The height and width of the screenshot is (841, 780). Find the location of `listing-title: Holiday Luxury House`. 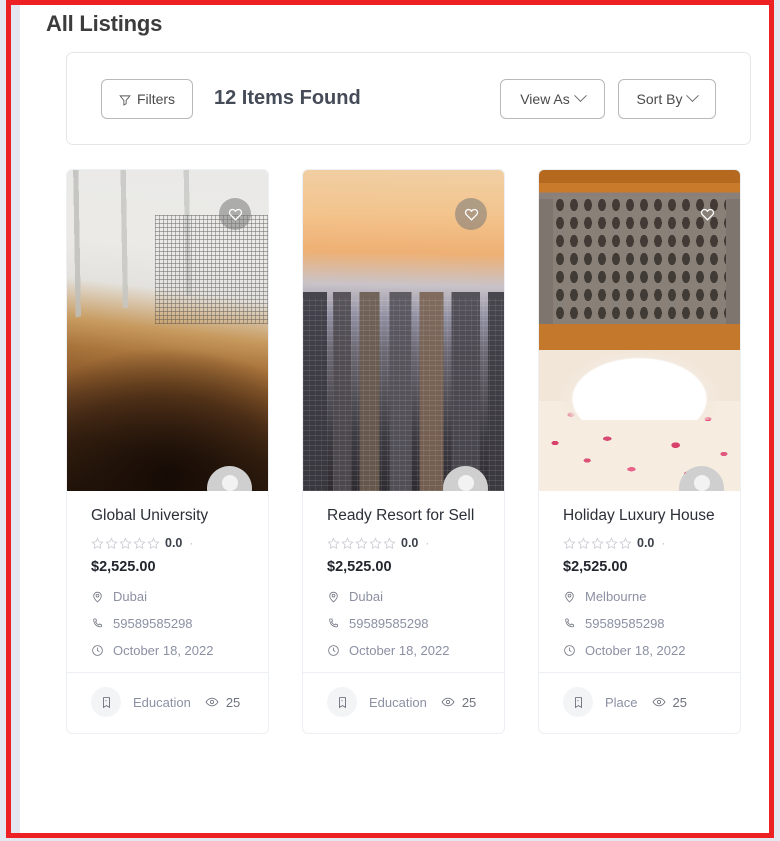

listing-title: Holiday Luxury House is located at coordinates (639, 516).